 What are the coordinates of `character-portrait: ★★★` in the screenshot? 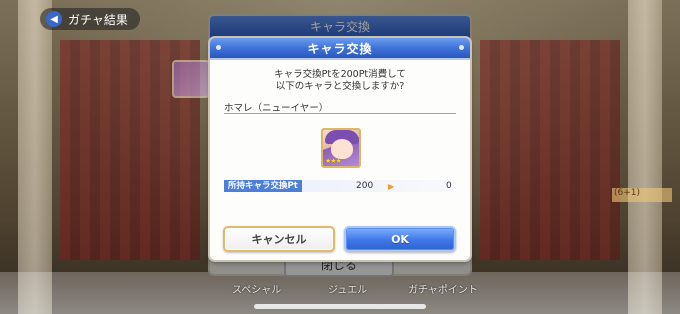 It's located at (341, 148).